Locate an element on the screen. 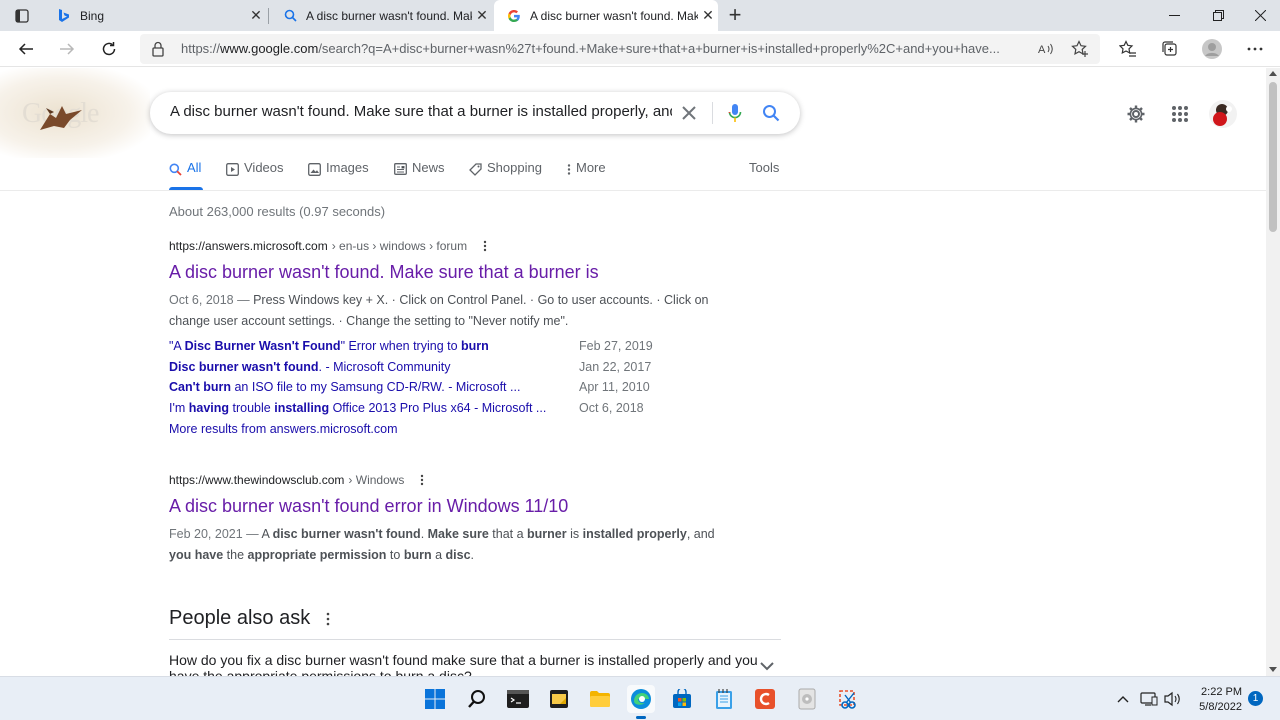  volume-button is located at coordinates (1172, 699).